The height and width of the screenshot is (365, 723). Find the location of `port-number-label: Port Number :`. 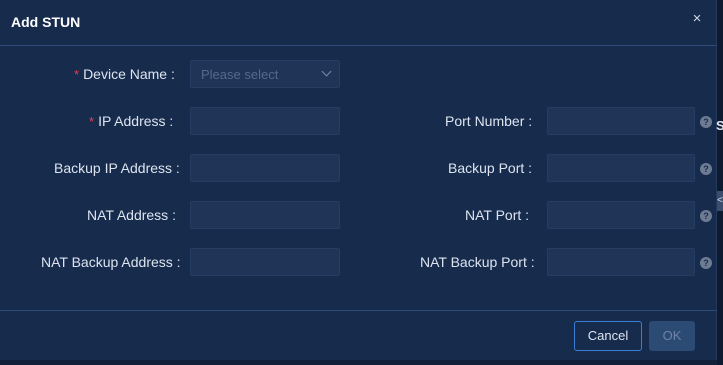

port-number-label: Port Number : is located at coordinates (489, 121).